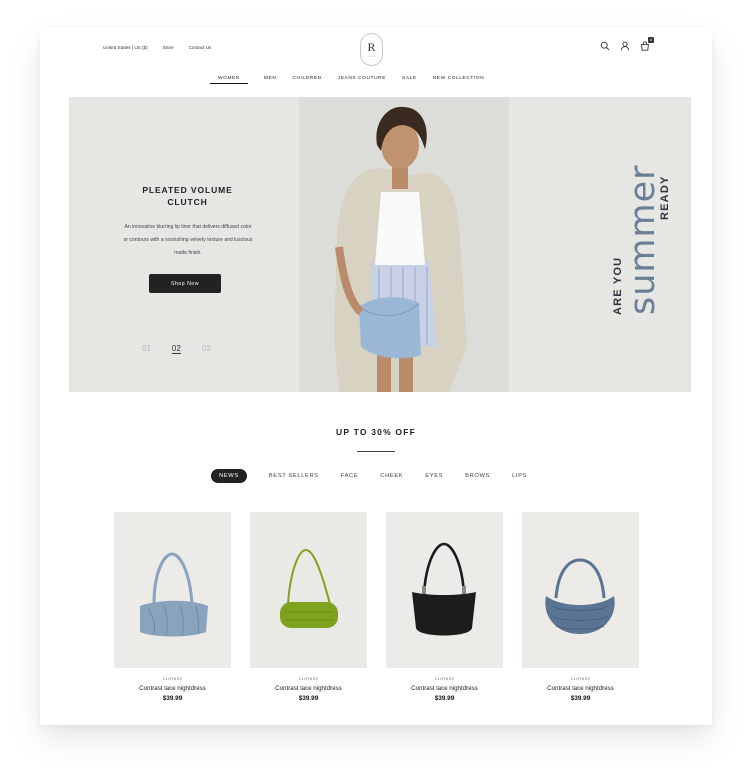 The width and height of the screenshot is (752, 780). I want to click on nav-item-jeans-couture: JEANS COUTURE, so click(362, 80).